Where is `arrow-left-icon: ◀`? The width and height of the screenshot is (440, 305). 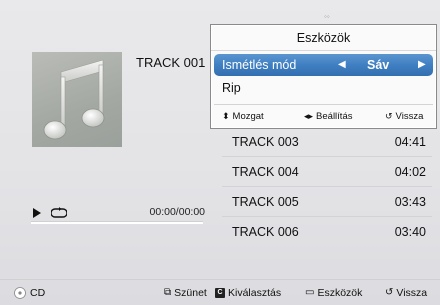
arrow-left-icon: ◀ is located at coordinates (342, 65).